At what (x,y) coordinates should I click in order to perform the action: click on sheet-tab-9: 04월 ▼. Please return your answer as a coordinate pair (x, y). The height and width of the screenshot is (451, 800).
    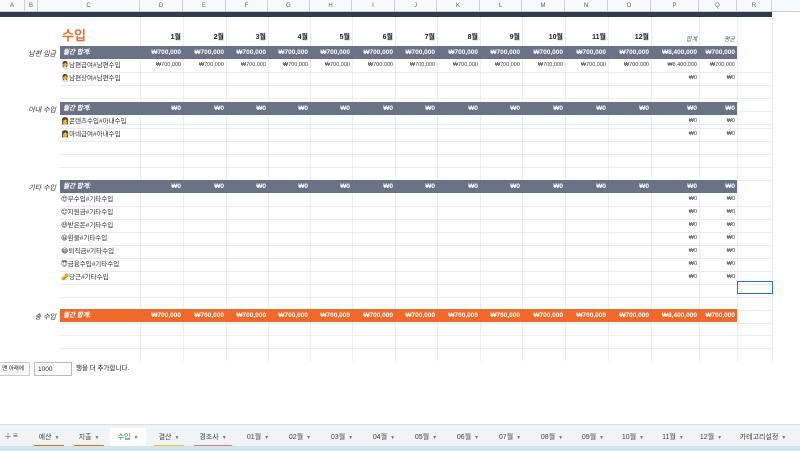
    Looking at the image, I should click on (384, 438).